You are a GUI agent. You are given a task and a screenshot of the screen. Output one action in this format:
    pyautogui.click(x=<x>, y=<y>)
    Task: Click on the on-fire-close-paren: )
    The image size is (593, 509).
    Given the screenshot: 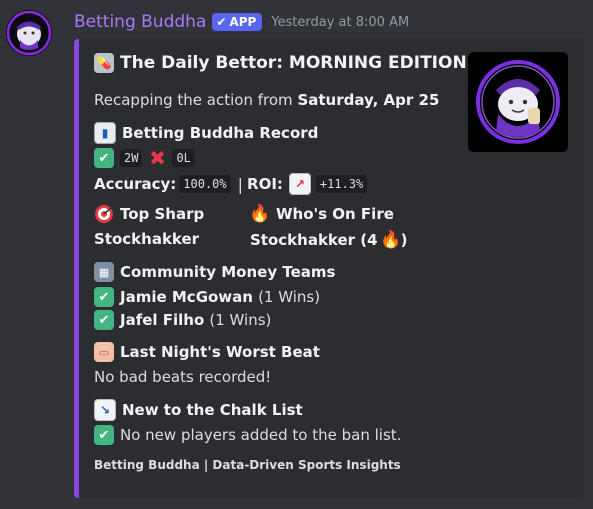 What is the action you would take?
    pyautogui.click(x=404, y=240)
    